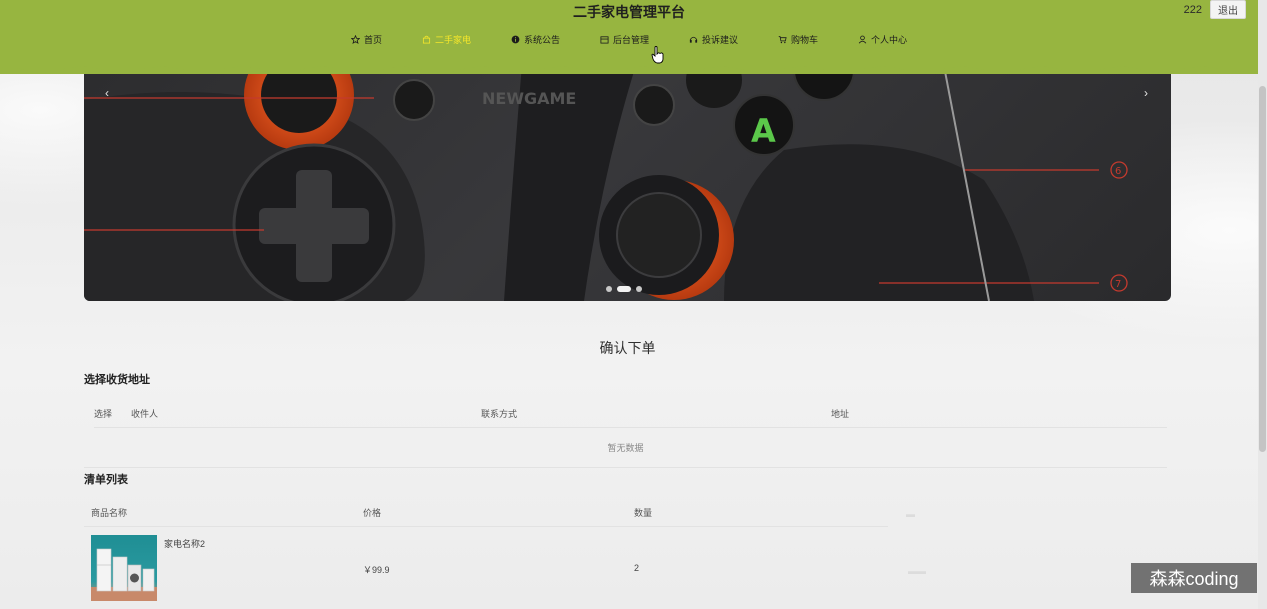 The width and height of the screenshot is (1267, 609). I want to click on column-header: 数量, so click(643, 513).